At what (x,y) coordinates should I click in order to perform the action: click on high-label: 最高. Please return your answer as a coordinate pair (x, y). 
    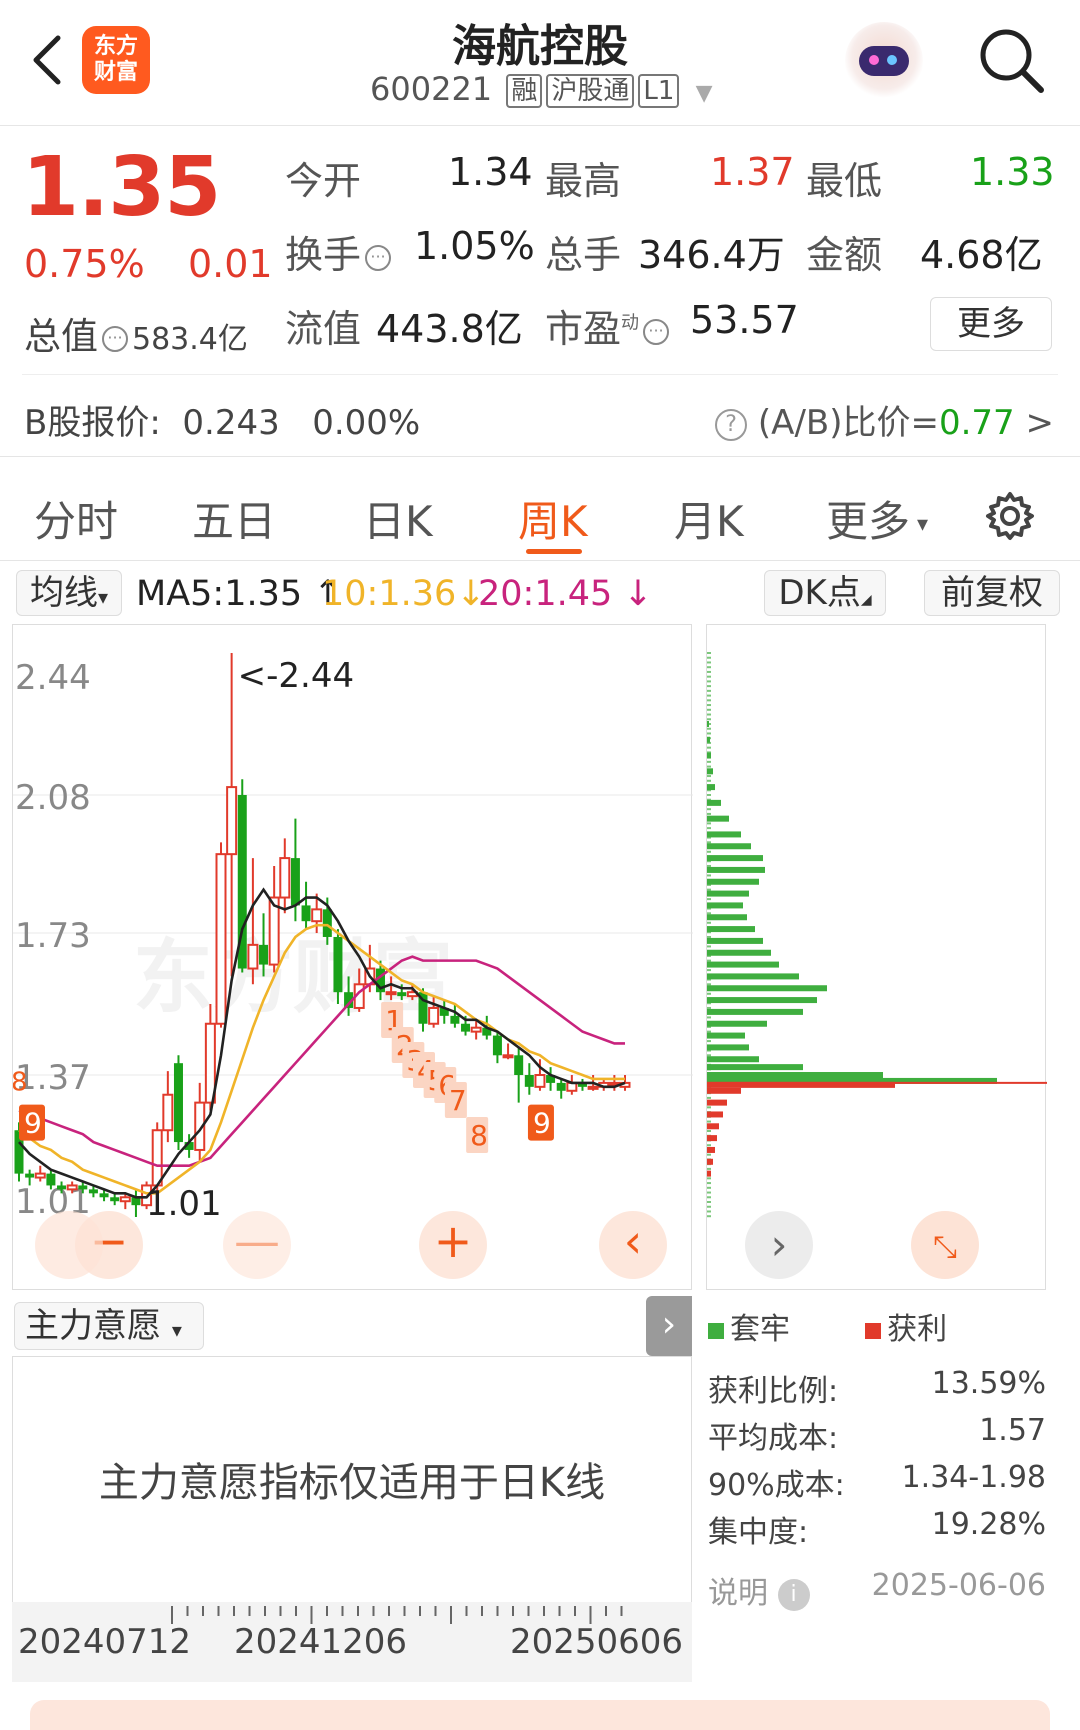
    Looking at the image, I should click on (583, 177).